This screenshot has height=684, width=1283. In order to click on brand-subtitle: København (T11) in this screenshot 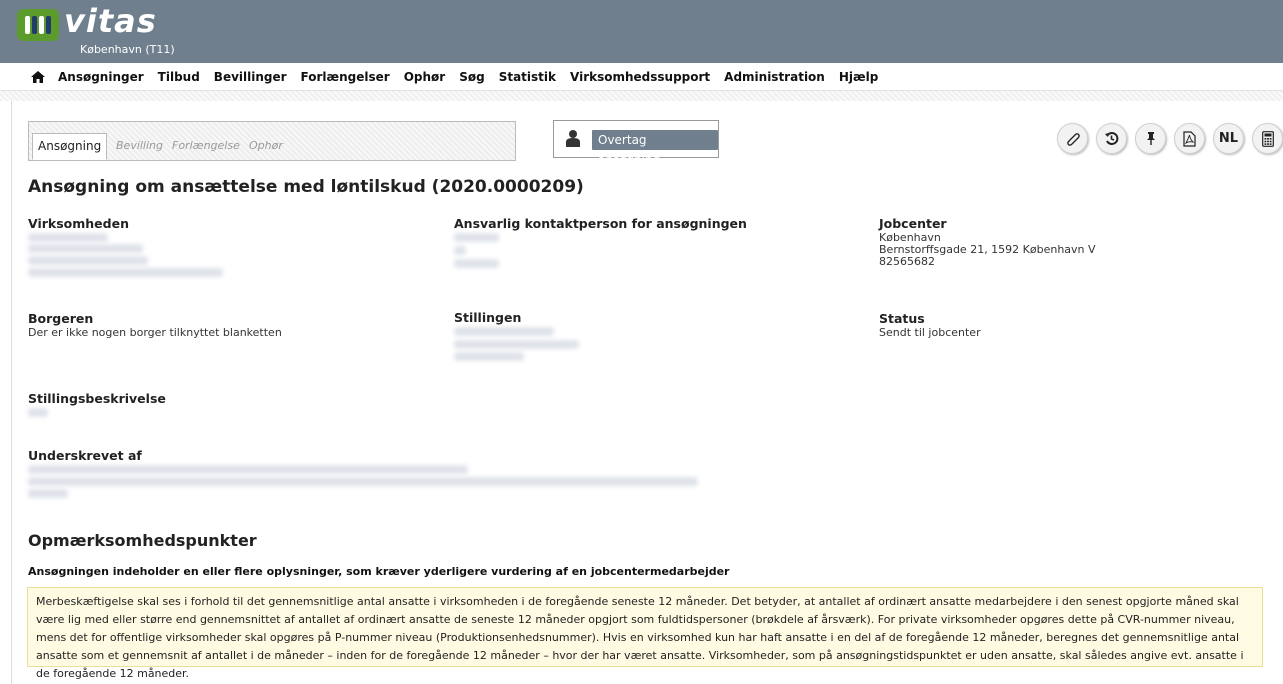, I will do `click(127, 49)`.